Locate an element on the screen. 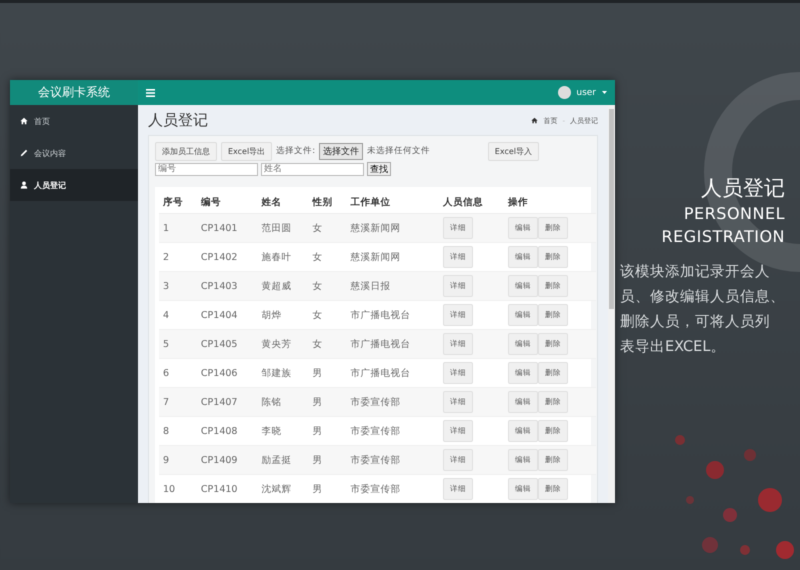  table-cell: CP1403 is located at coordinates (227, 286).